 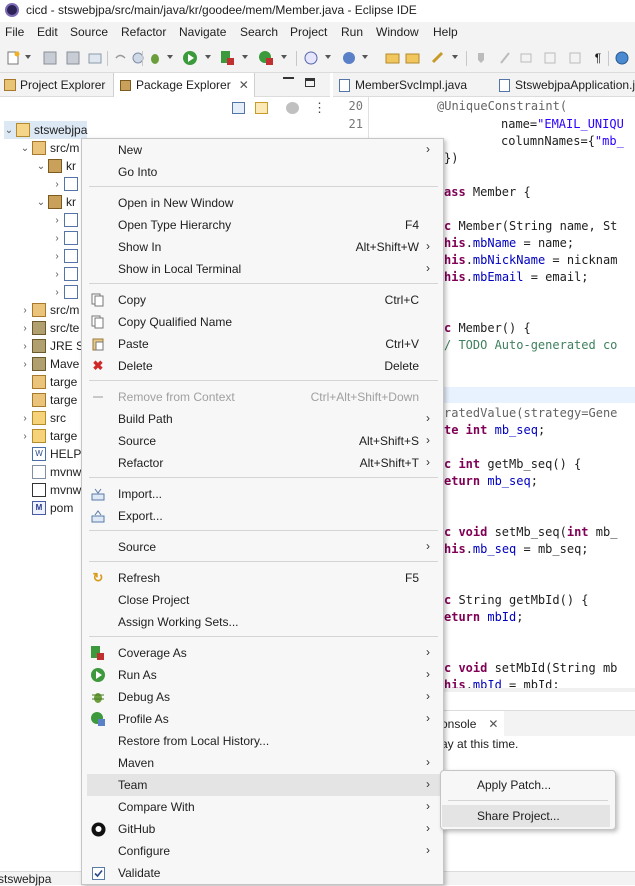 What do you see at coordinates (73, 58) in the screenshot?
I see `save-all-icon` at bounding box center [73, 58].